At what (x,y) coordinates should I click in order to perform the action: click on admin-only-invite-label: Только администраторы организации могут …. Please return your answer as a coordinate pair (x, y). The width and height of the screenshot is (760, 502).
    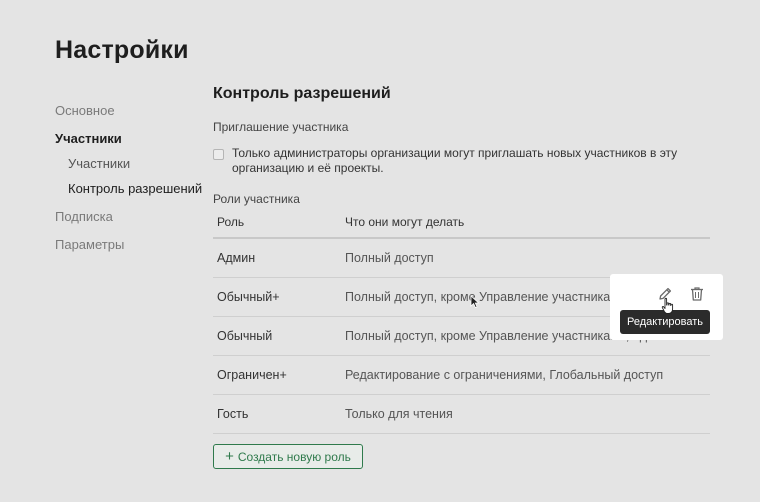
    Looking at the image, I should click on (467, 161).